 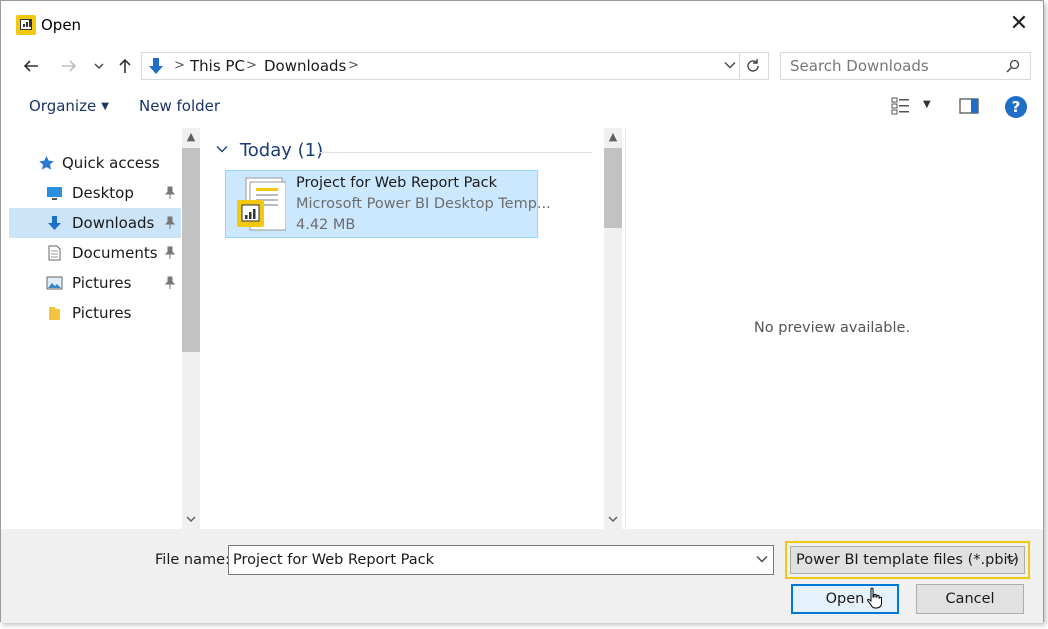 What do you see at coordinates (26, 25) in the screenshot?
I see `power-bi-icon` at bounding box center [26, 25].